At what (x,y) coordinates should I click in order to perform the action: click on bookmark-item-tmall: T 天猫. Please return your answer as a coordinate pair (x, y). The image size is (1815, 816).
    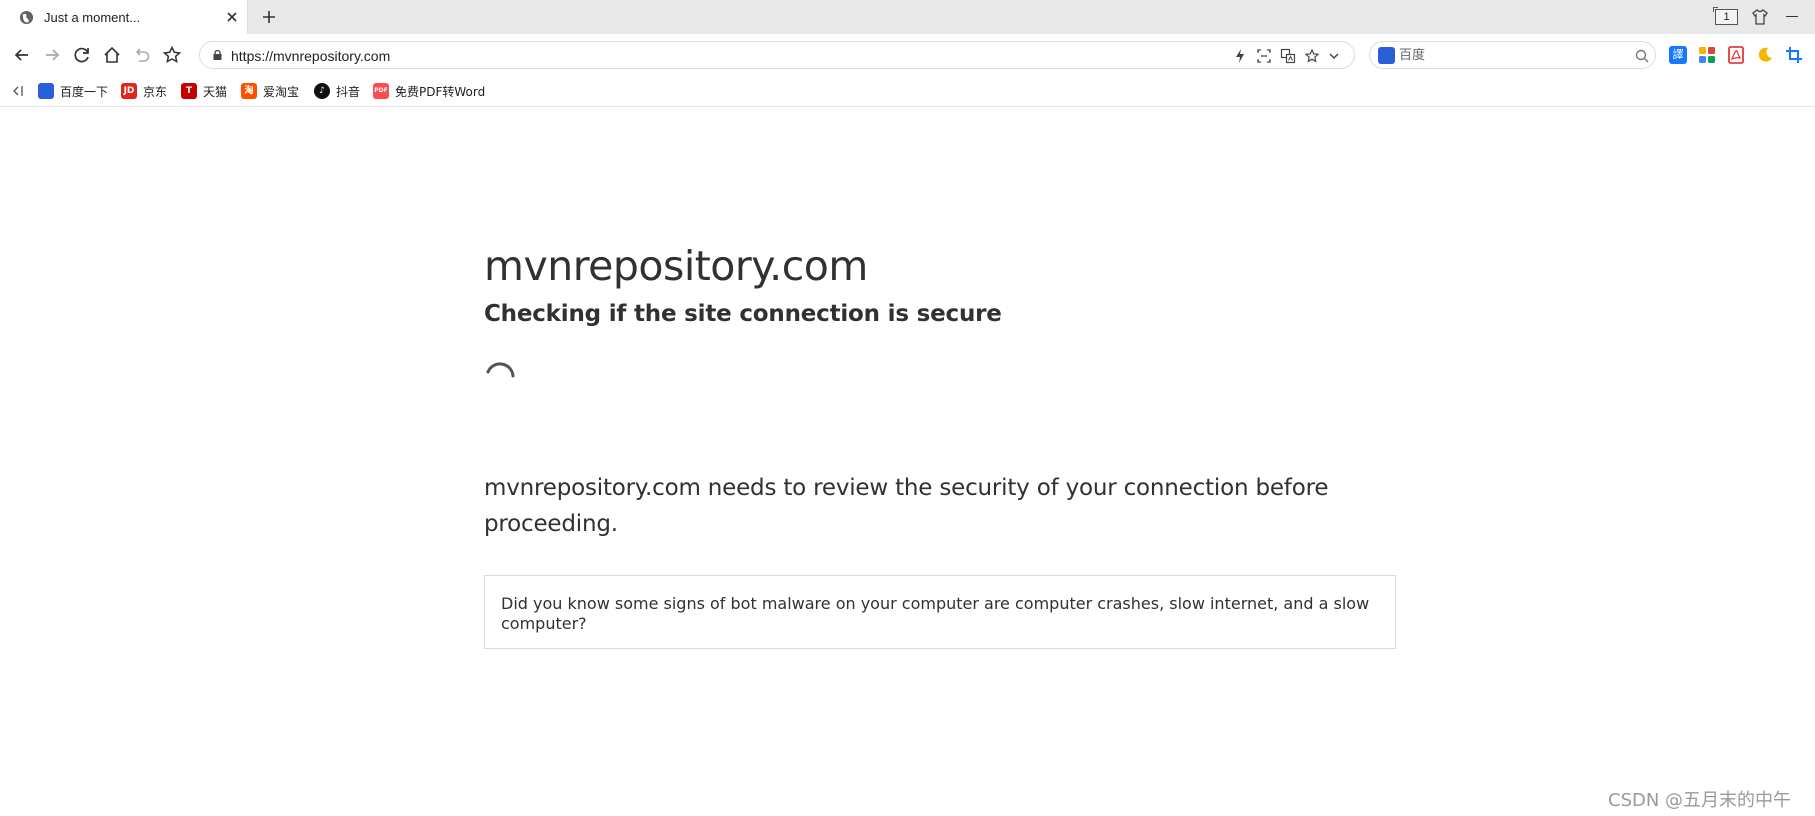
    Looking at the image, I should click on (204, 91).